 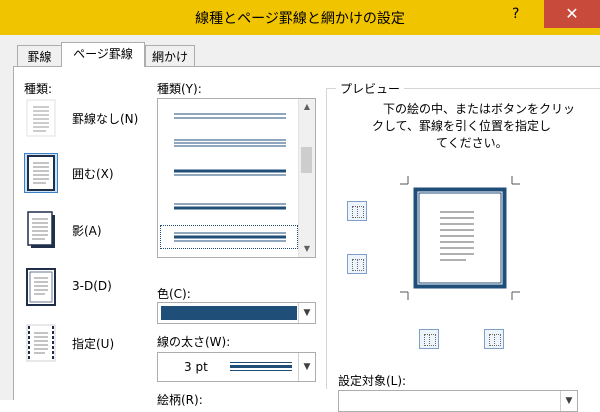 What do you see at coordinates (41, 173) in the screenshot?
I see `box-page-icon` at bounding box center [41, 173].